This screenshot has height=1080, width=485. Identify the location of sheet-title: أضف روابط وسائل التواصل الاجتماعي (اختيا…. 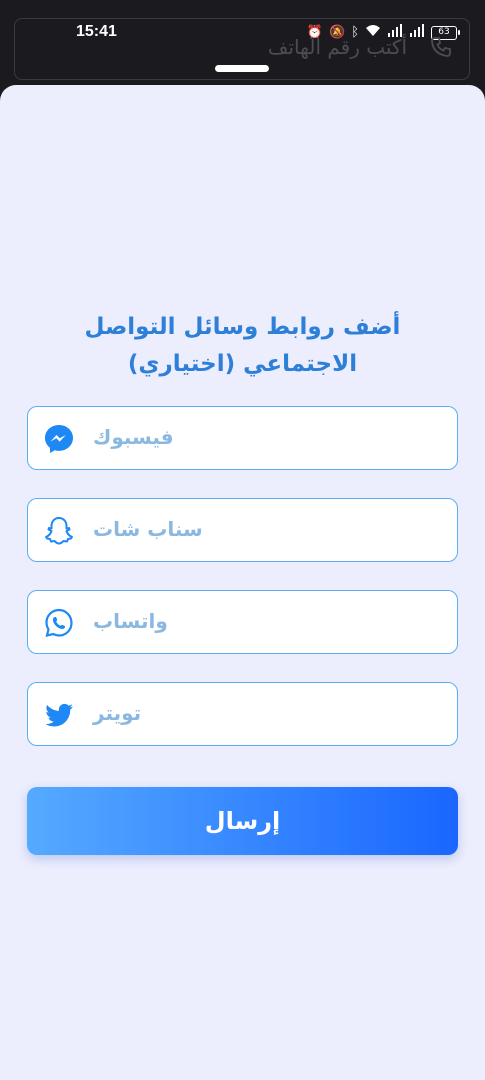
(242, 346).